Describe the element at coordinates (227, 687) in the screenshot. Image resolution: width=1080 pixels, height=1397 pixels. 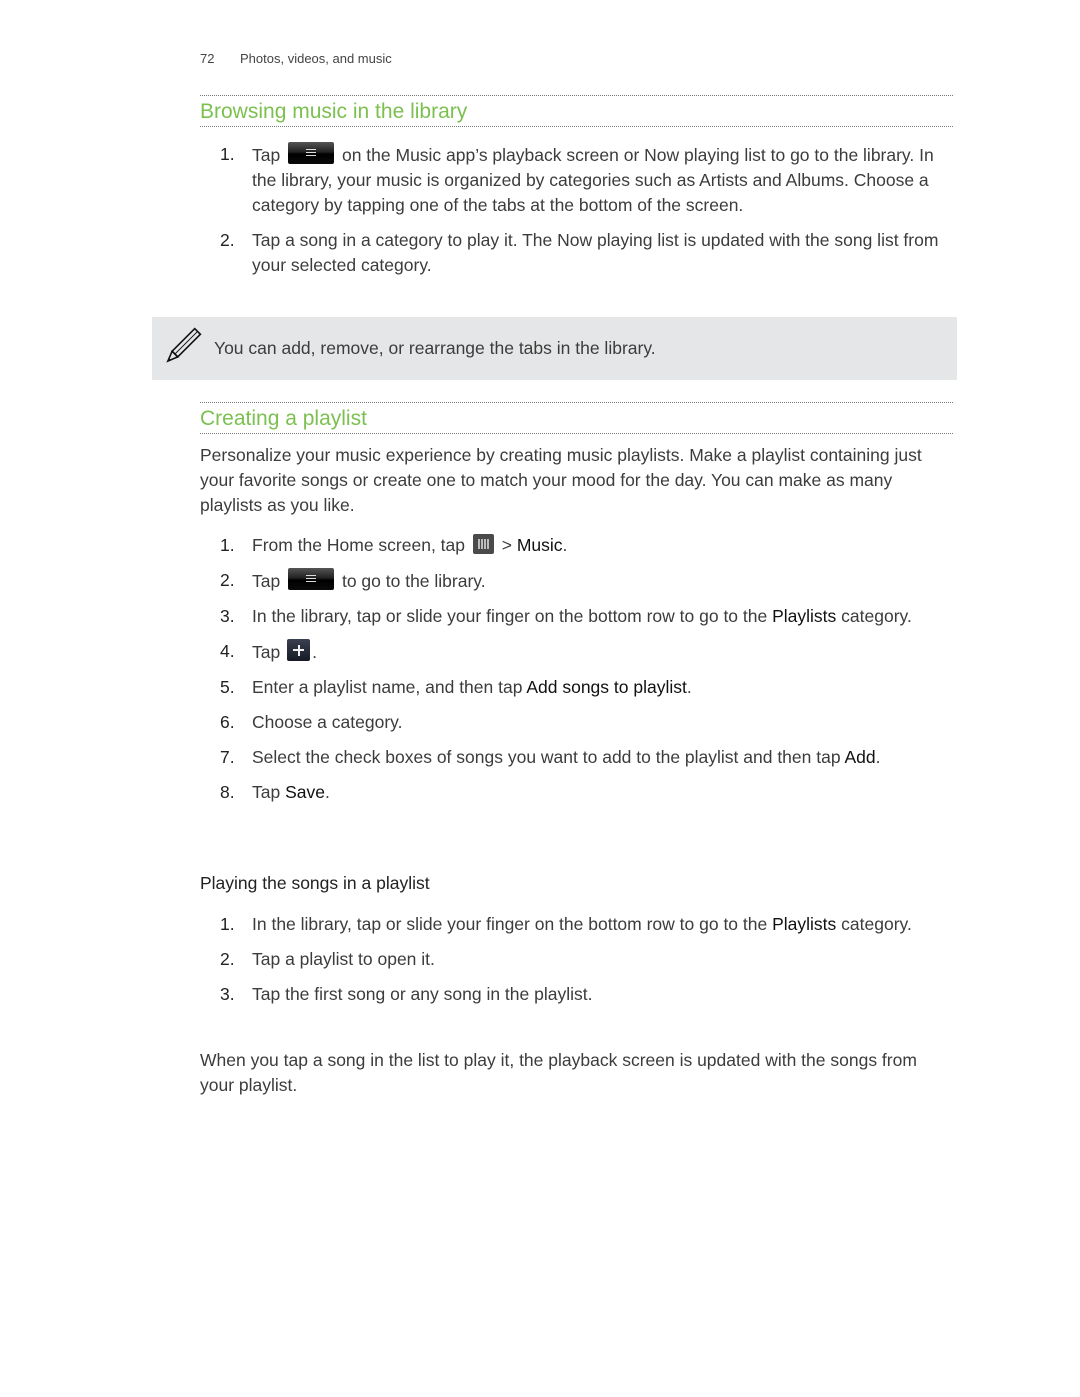
I see `step-number: 5.` at that location.